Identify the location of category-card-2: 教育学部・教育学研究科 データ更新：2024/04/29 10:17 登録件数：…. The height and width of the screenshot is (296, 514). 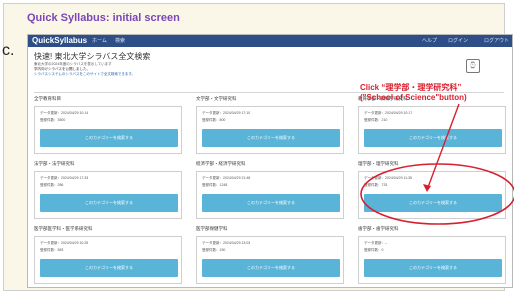
(433, 125).